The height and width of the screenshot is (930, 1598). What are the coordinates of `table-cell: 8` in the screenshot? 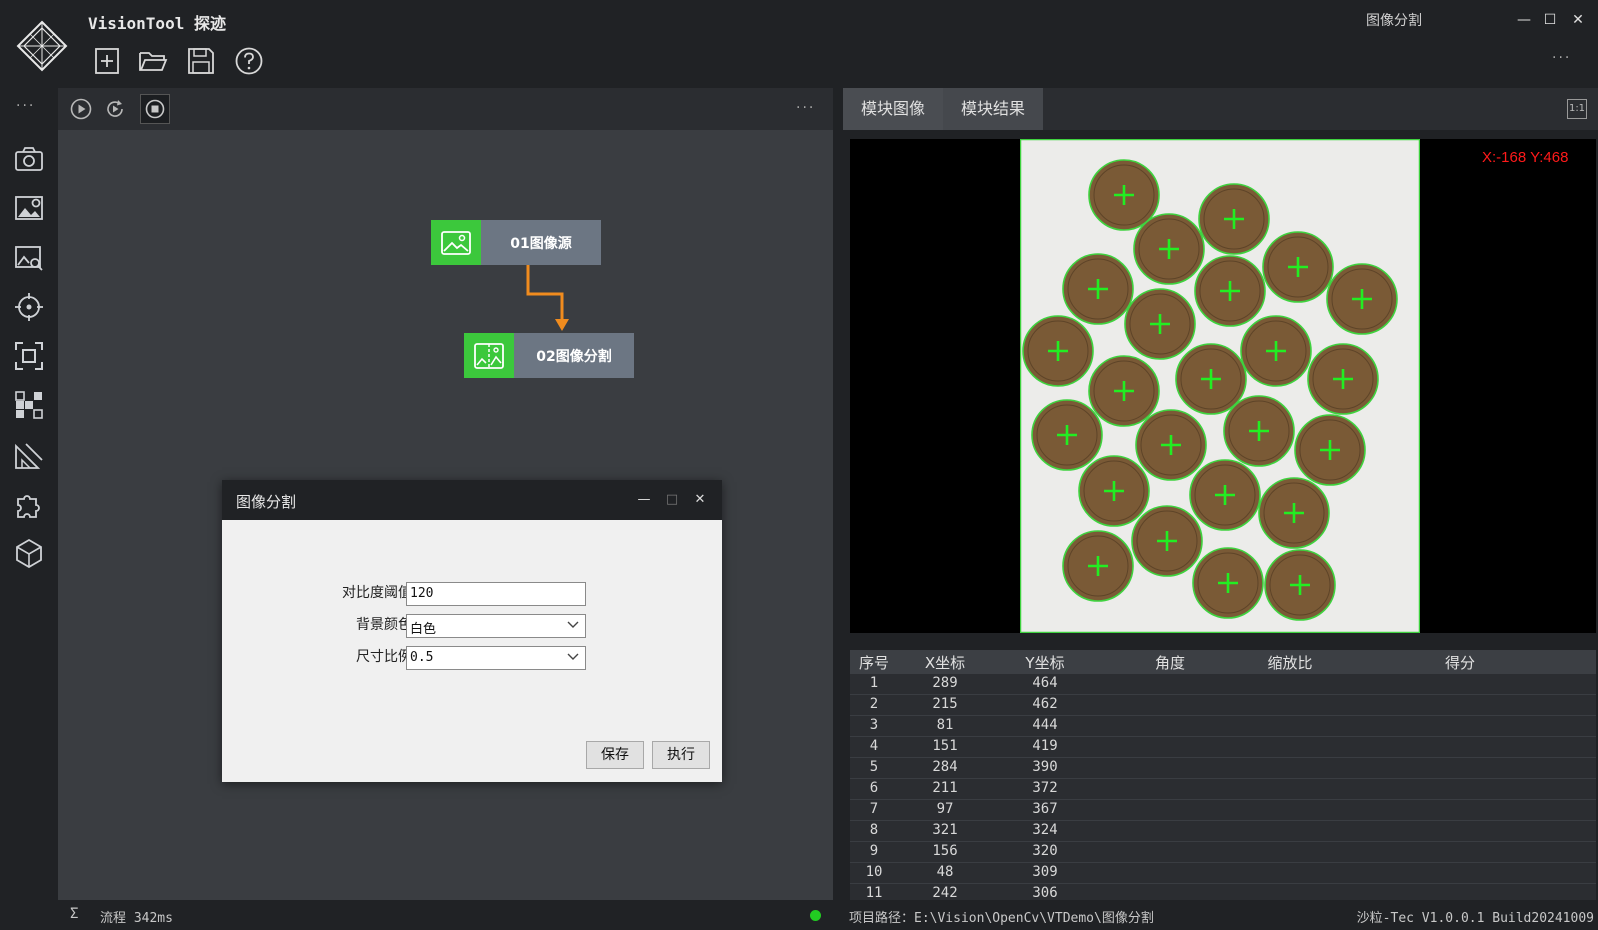 It's located at (874, 830).